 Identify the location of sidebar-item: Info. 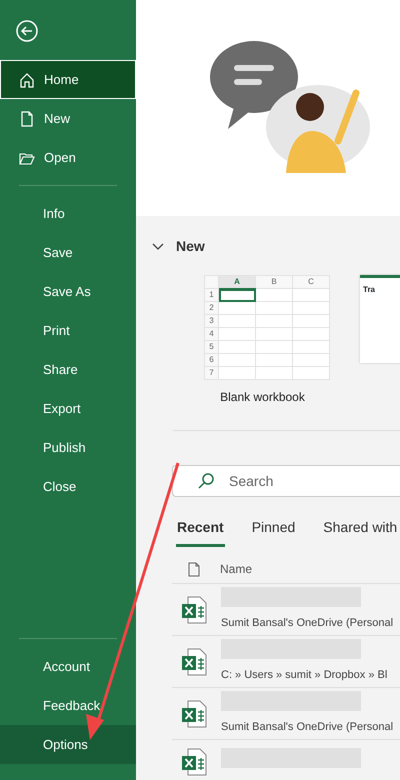
(68, 213).